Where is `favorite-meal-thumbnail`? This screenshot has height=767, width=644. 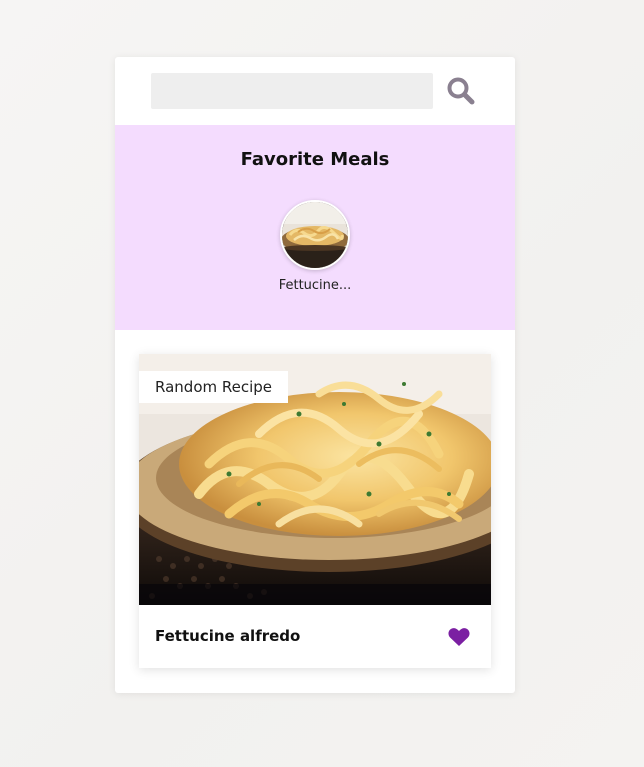
favorite-meal-thumbnail is located at coordinates (315, 235).